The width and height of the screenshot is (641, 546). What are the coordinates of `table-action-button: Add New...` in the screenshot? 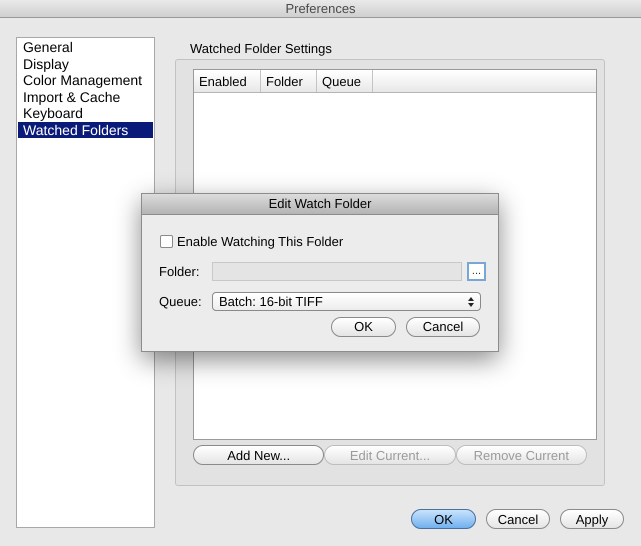 It's located at (258, 455).